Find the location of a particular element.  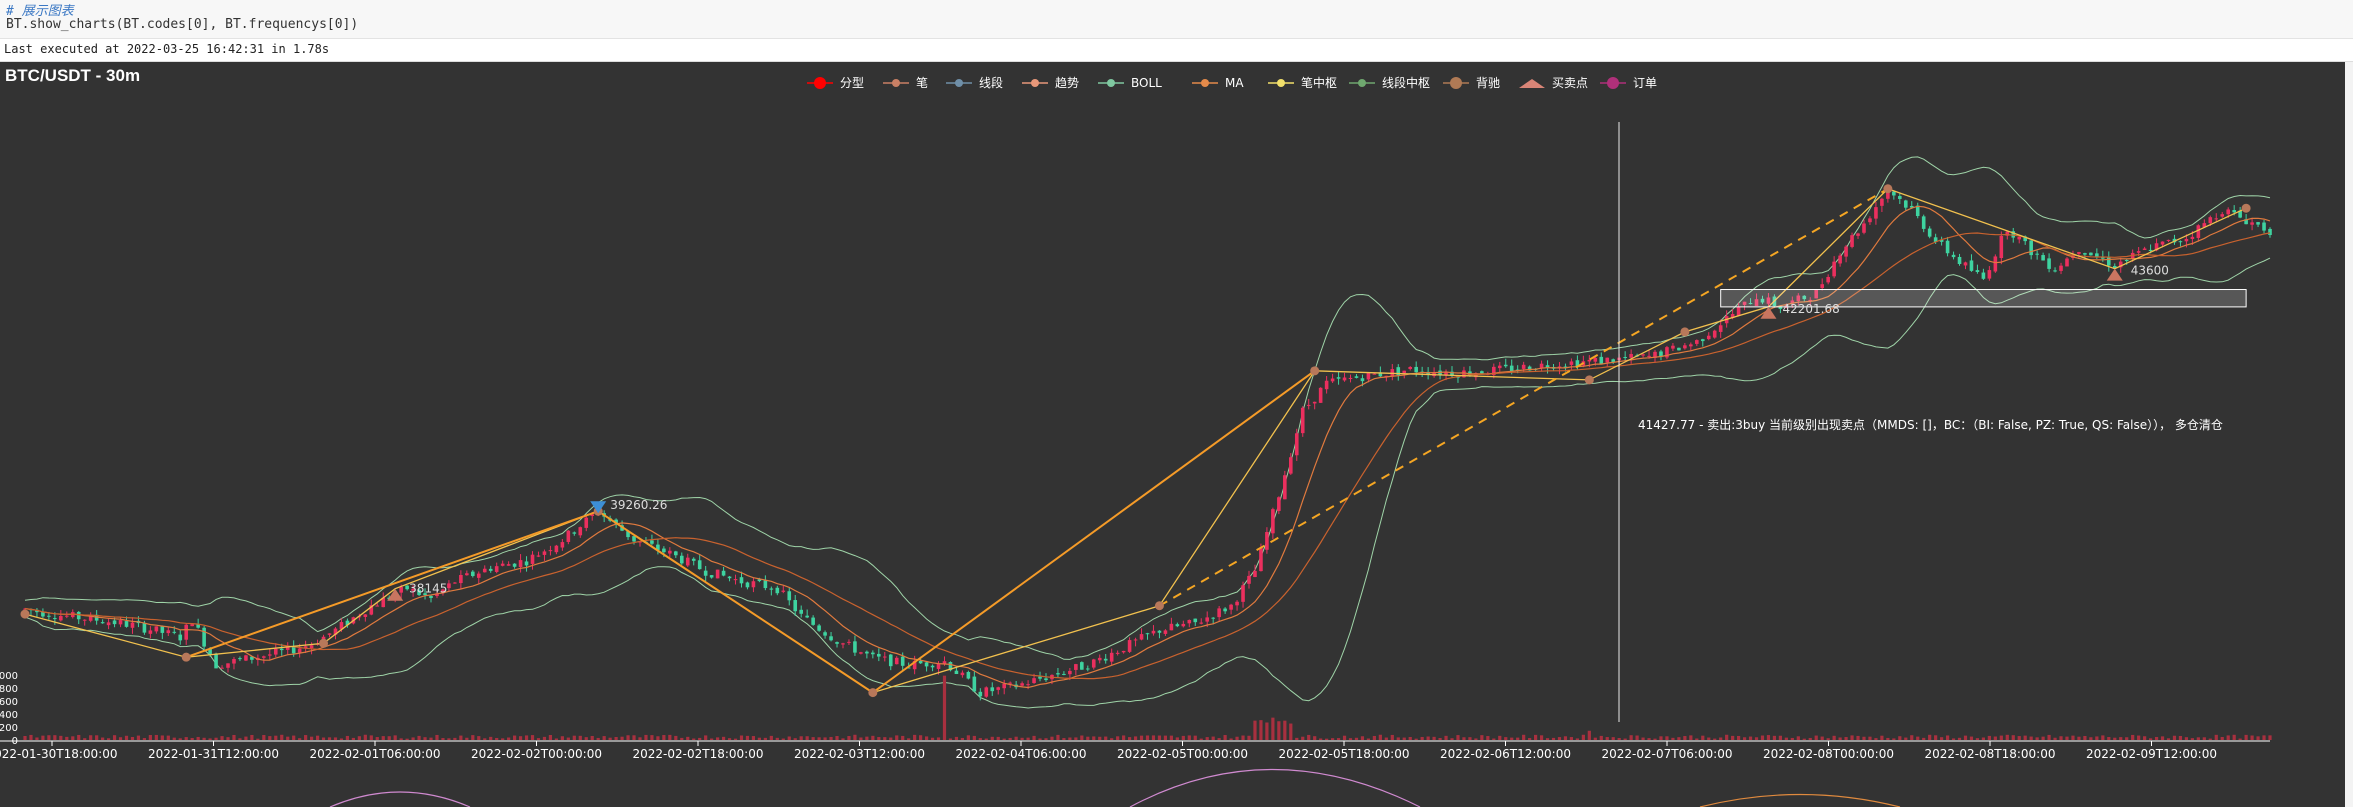

legend-label: MA is located at coordinates (1234, 83).